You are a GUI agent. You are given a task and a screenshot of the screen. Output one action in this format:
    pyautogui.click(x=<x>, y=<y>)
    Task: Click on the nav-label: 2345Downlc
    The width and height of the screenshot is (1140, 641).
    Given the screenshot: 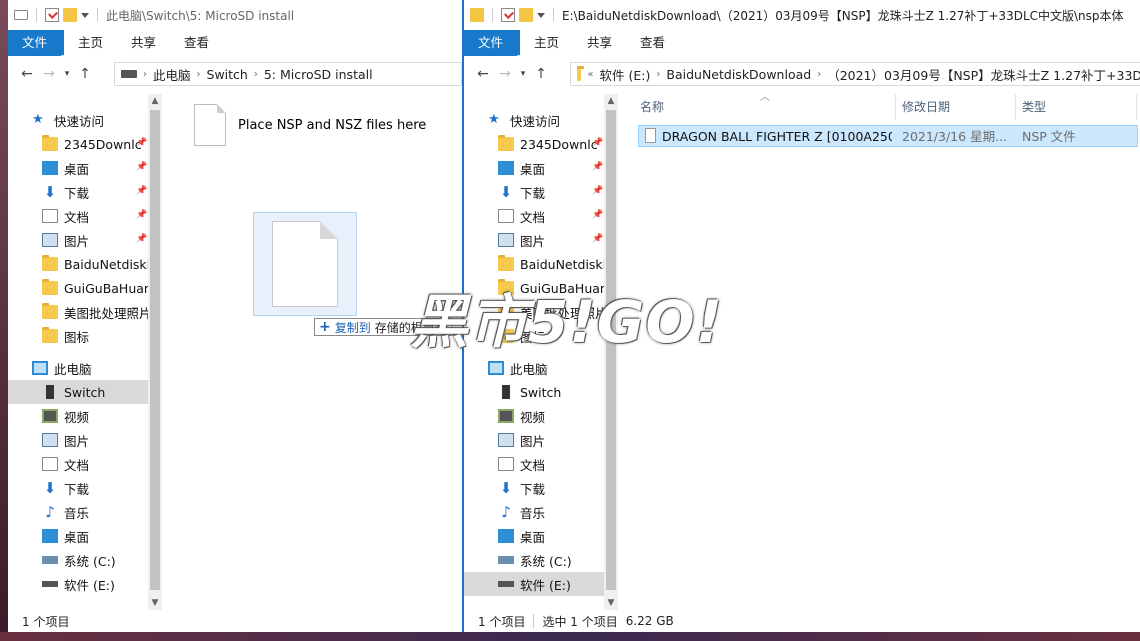 What is the action you would take?
    pyautogui.click(x=559, y=144)
    